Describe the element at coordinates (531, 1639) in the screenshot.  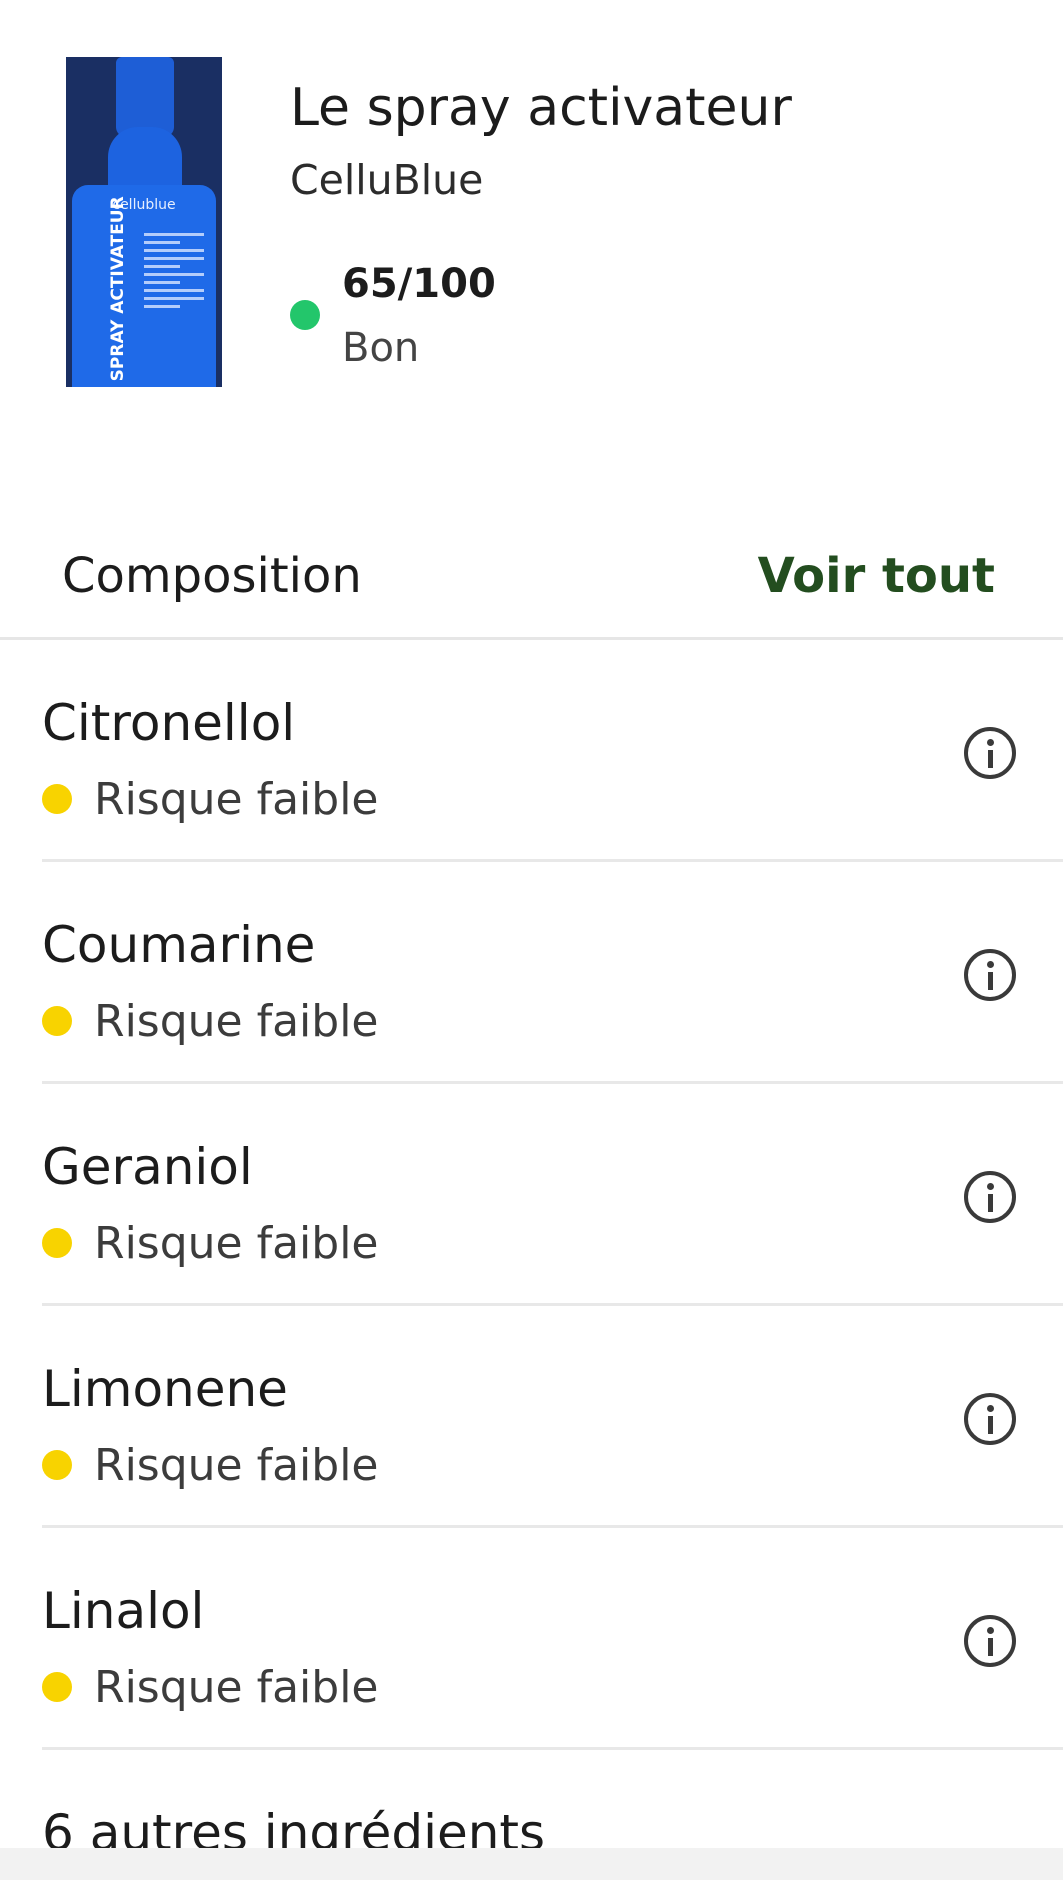
I see `ingredient-row: Linalol Risque faible` at that location.